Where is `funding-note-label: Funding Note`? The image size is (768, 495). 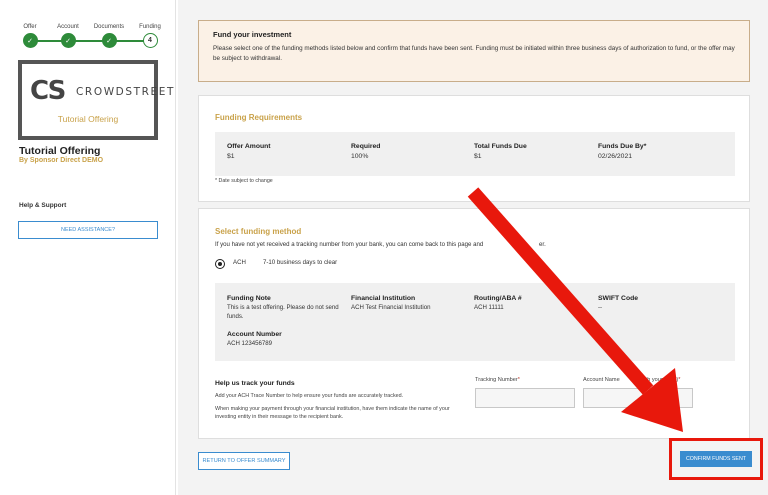
funding-note-label: Funding Note is located at coordinates (249, 298).